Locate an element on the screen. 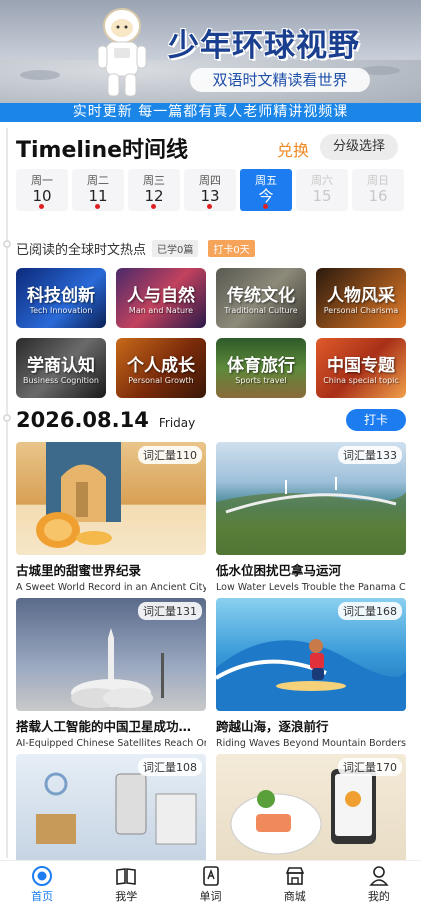  banner-title: 少年环球视野 is located at coordinates (264, 46).